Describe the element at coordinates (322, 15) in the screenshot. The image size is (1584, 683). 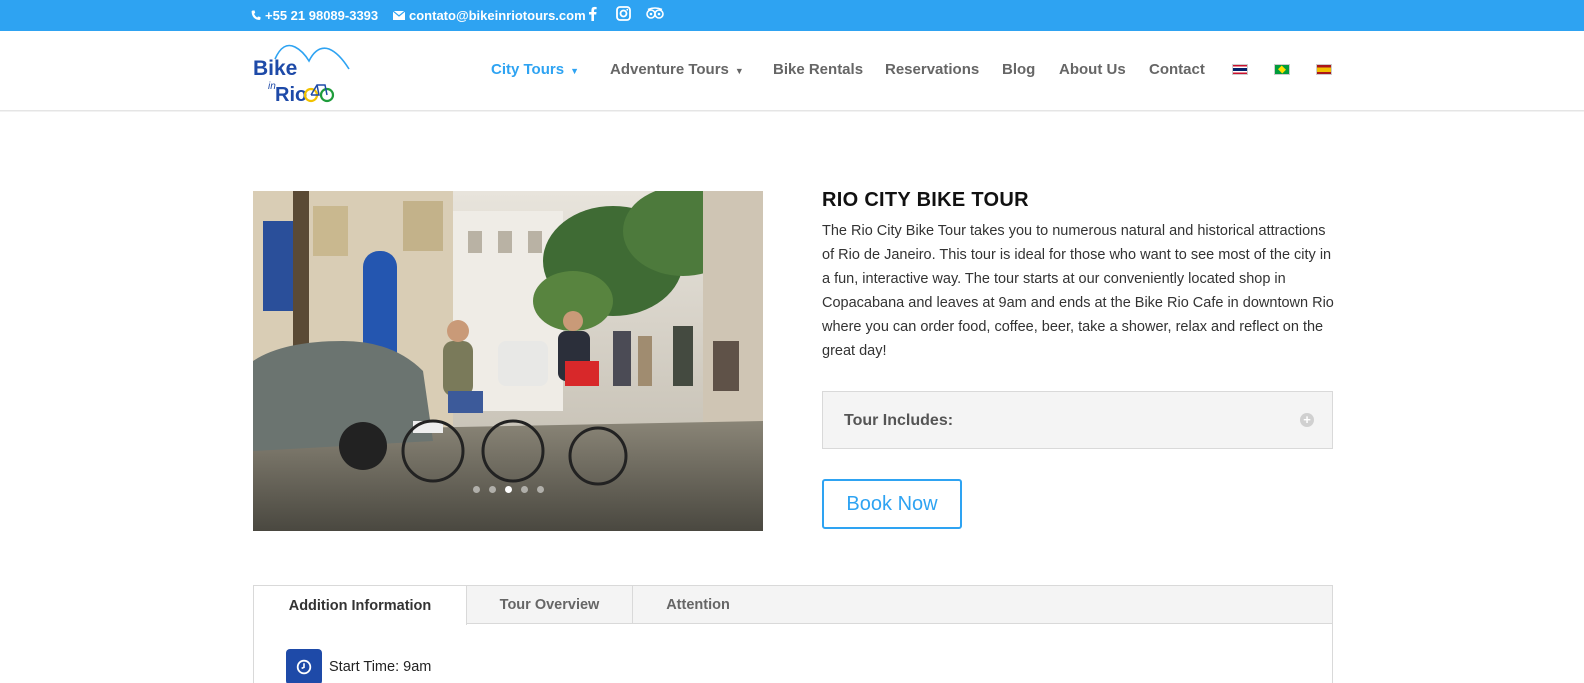
I see `phone-number: +55 21 98089-3393` at that location.